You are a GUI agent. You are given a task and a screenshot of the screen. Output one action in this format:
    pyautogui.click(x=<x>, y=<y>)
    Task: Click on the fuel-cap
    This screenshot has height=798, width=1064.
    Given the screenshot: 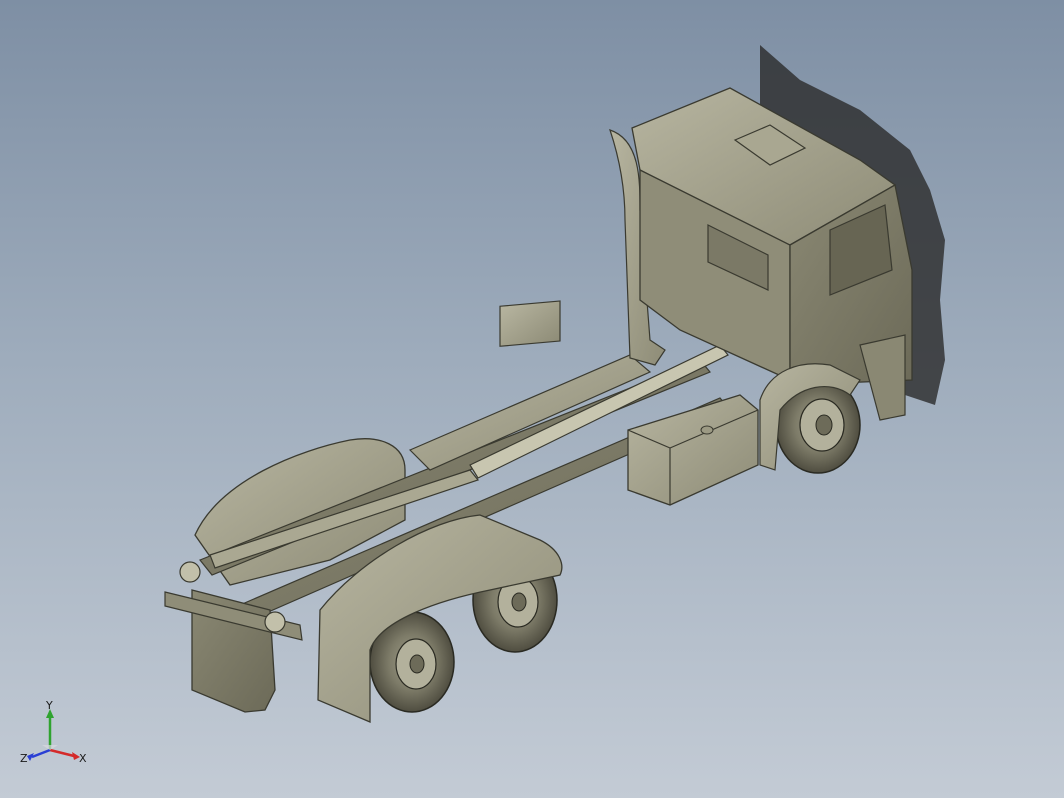 What is the action you would take?
    pyautogui.click(x=707, y=430)
    